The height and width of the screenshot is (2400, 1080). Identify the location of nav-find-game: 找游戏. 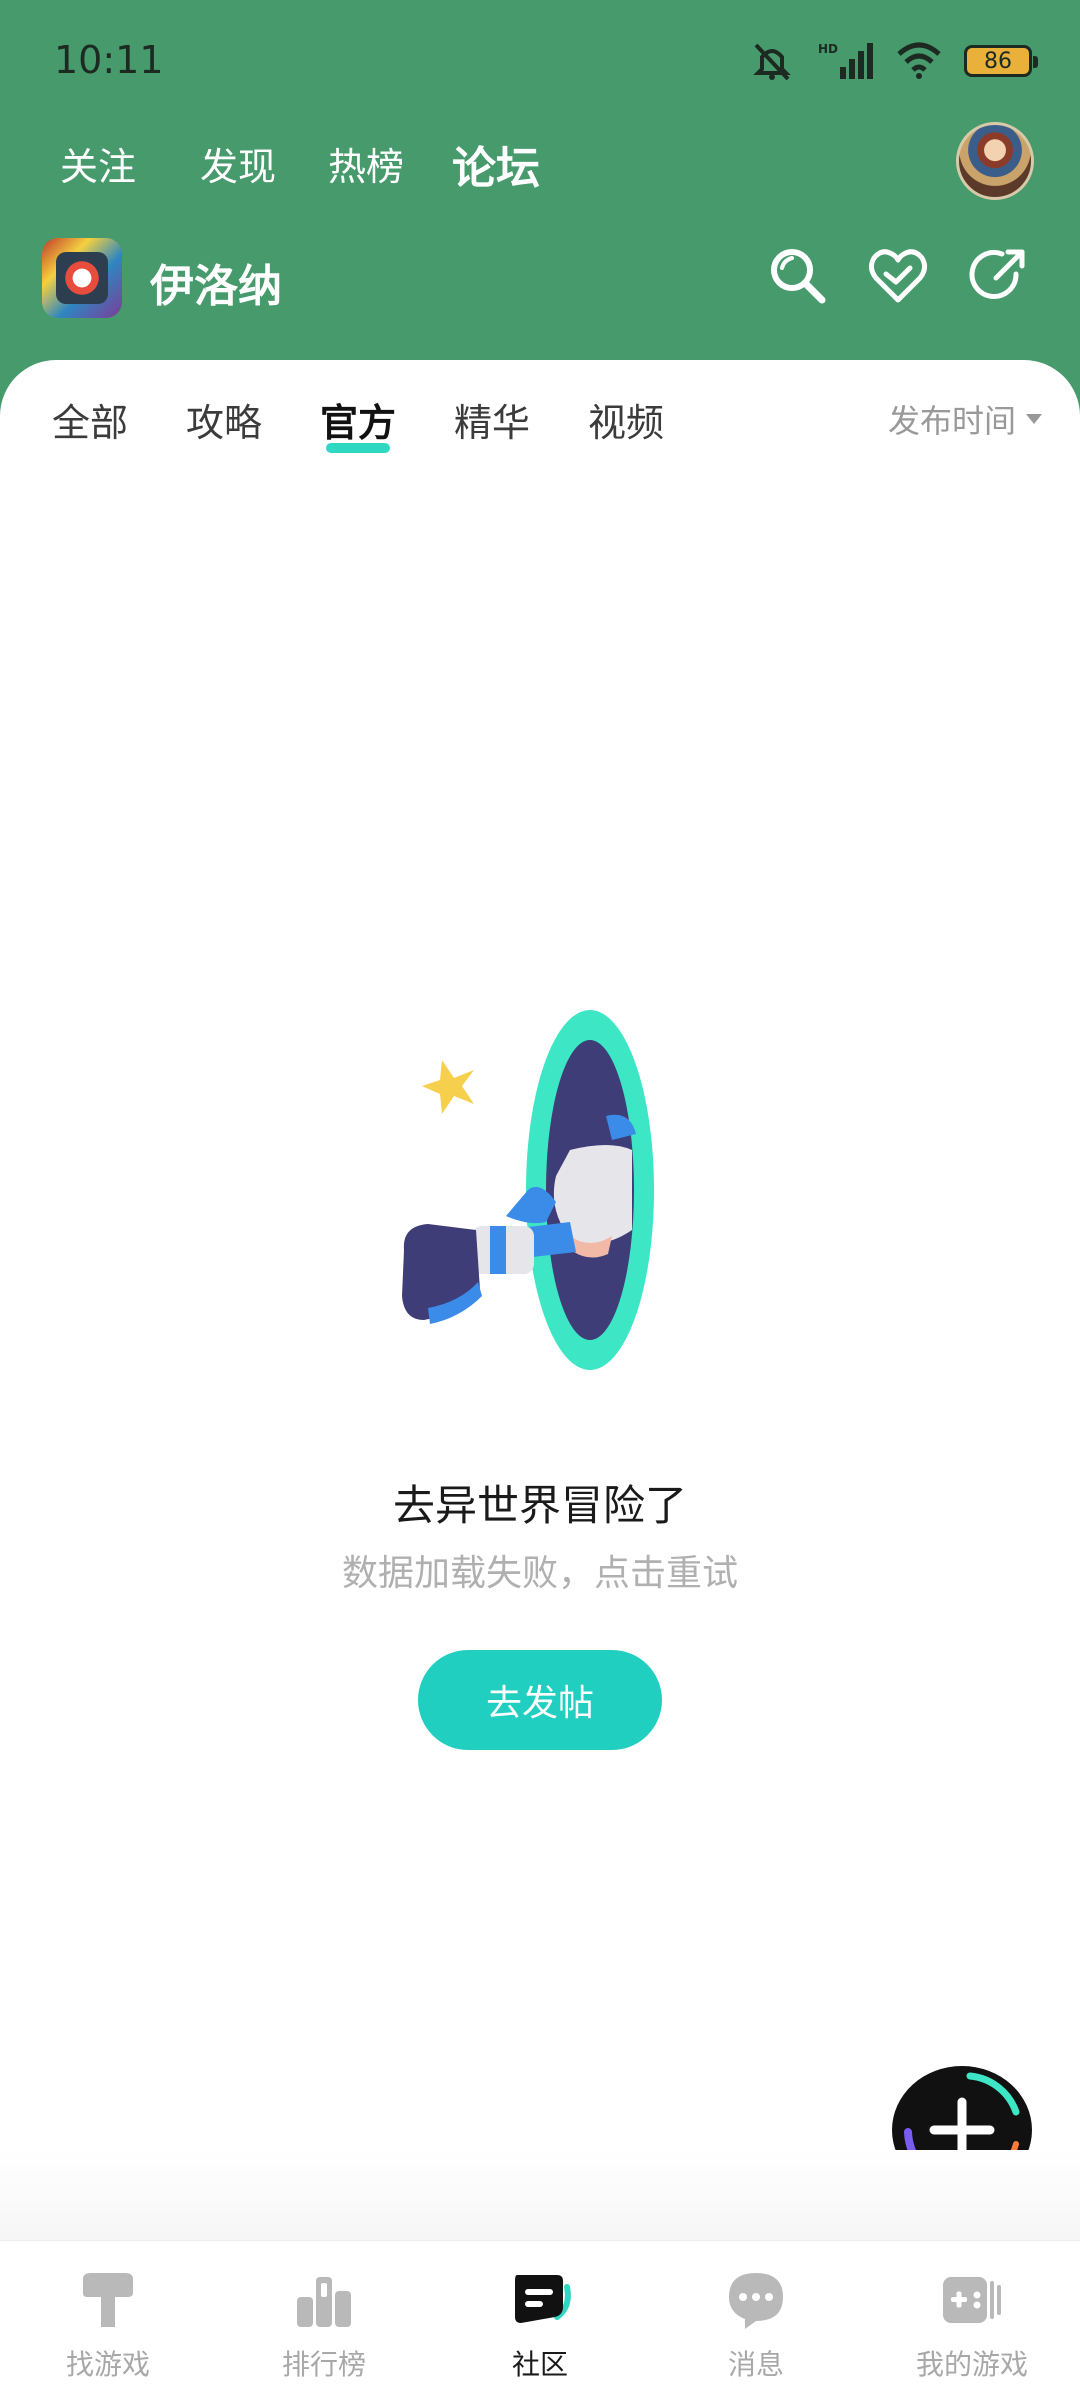
(108, 2320).